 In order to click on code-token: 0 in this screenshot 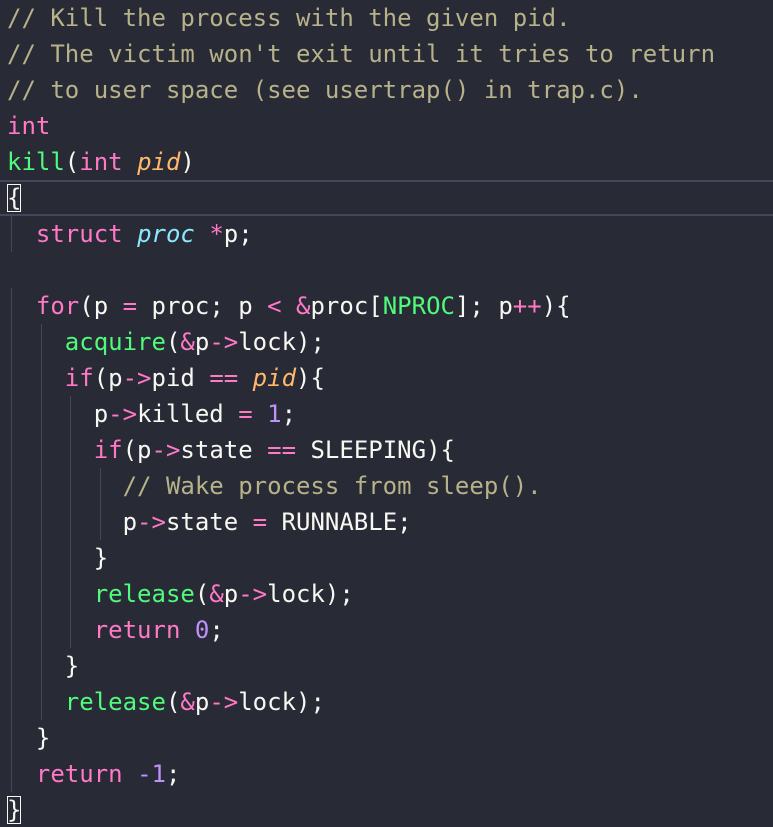, I will do `click(202, 630)`.